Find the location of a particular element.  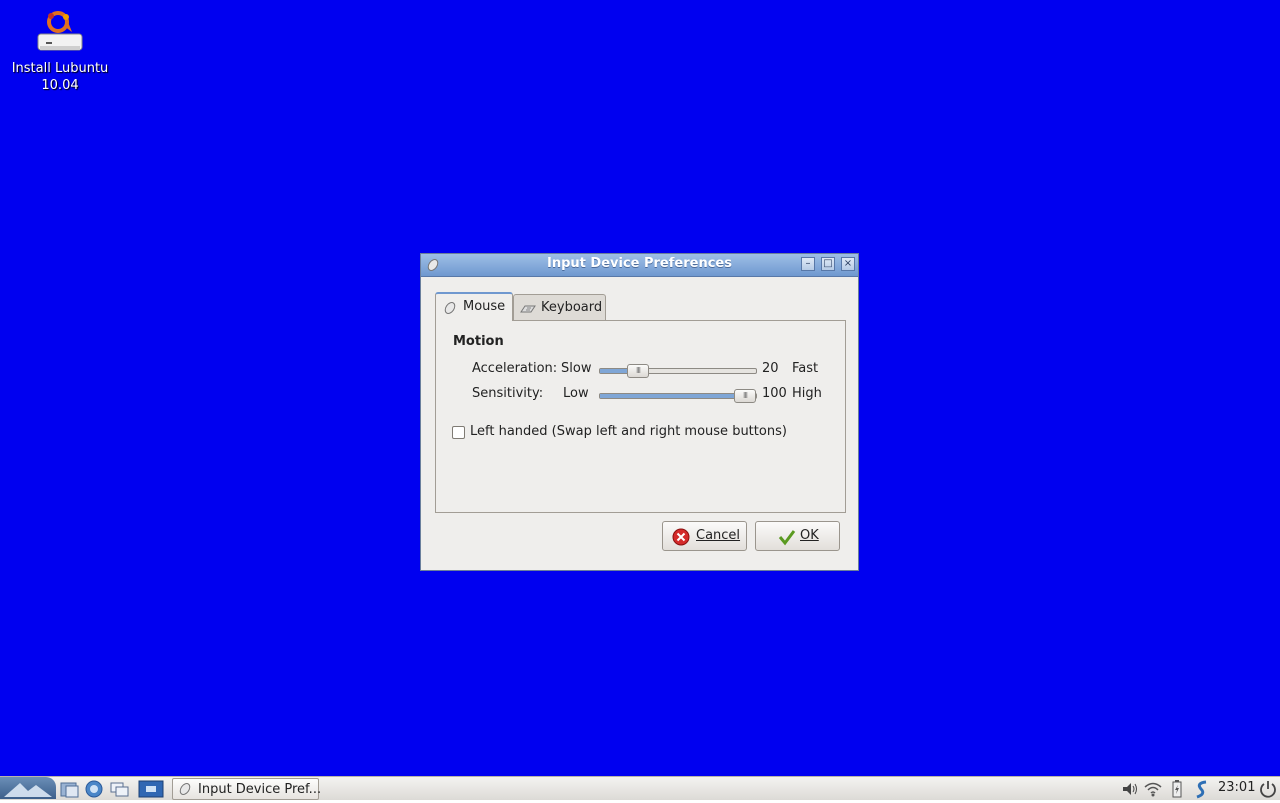

update-tray-button is located at coordinates (1203, 789).